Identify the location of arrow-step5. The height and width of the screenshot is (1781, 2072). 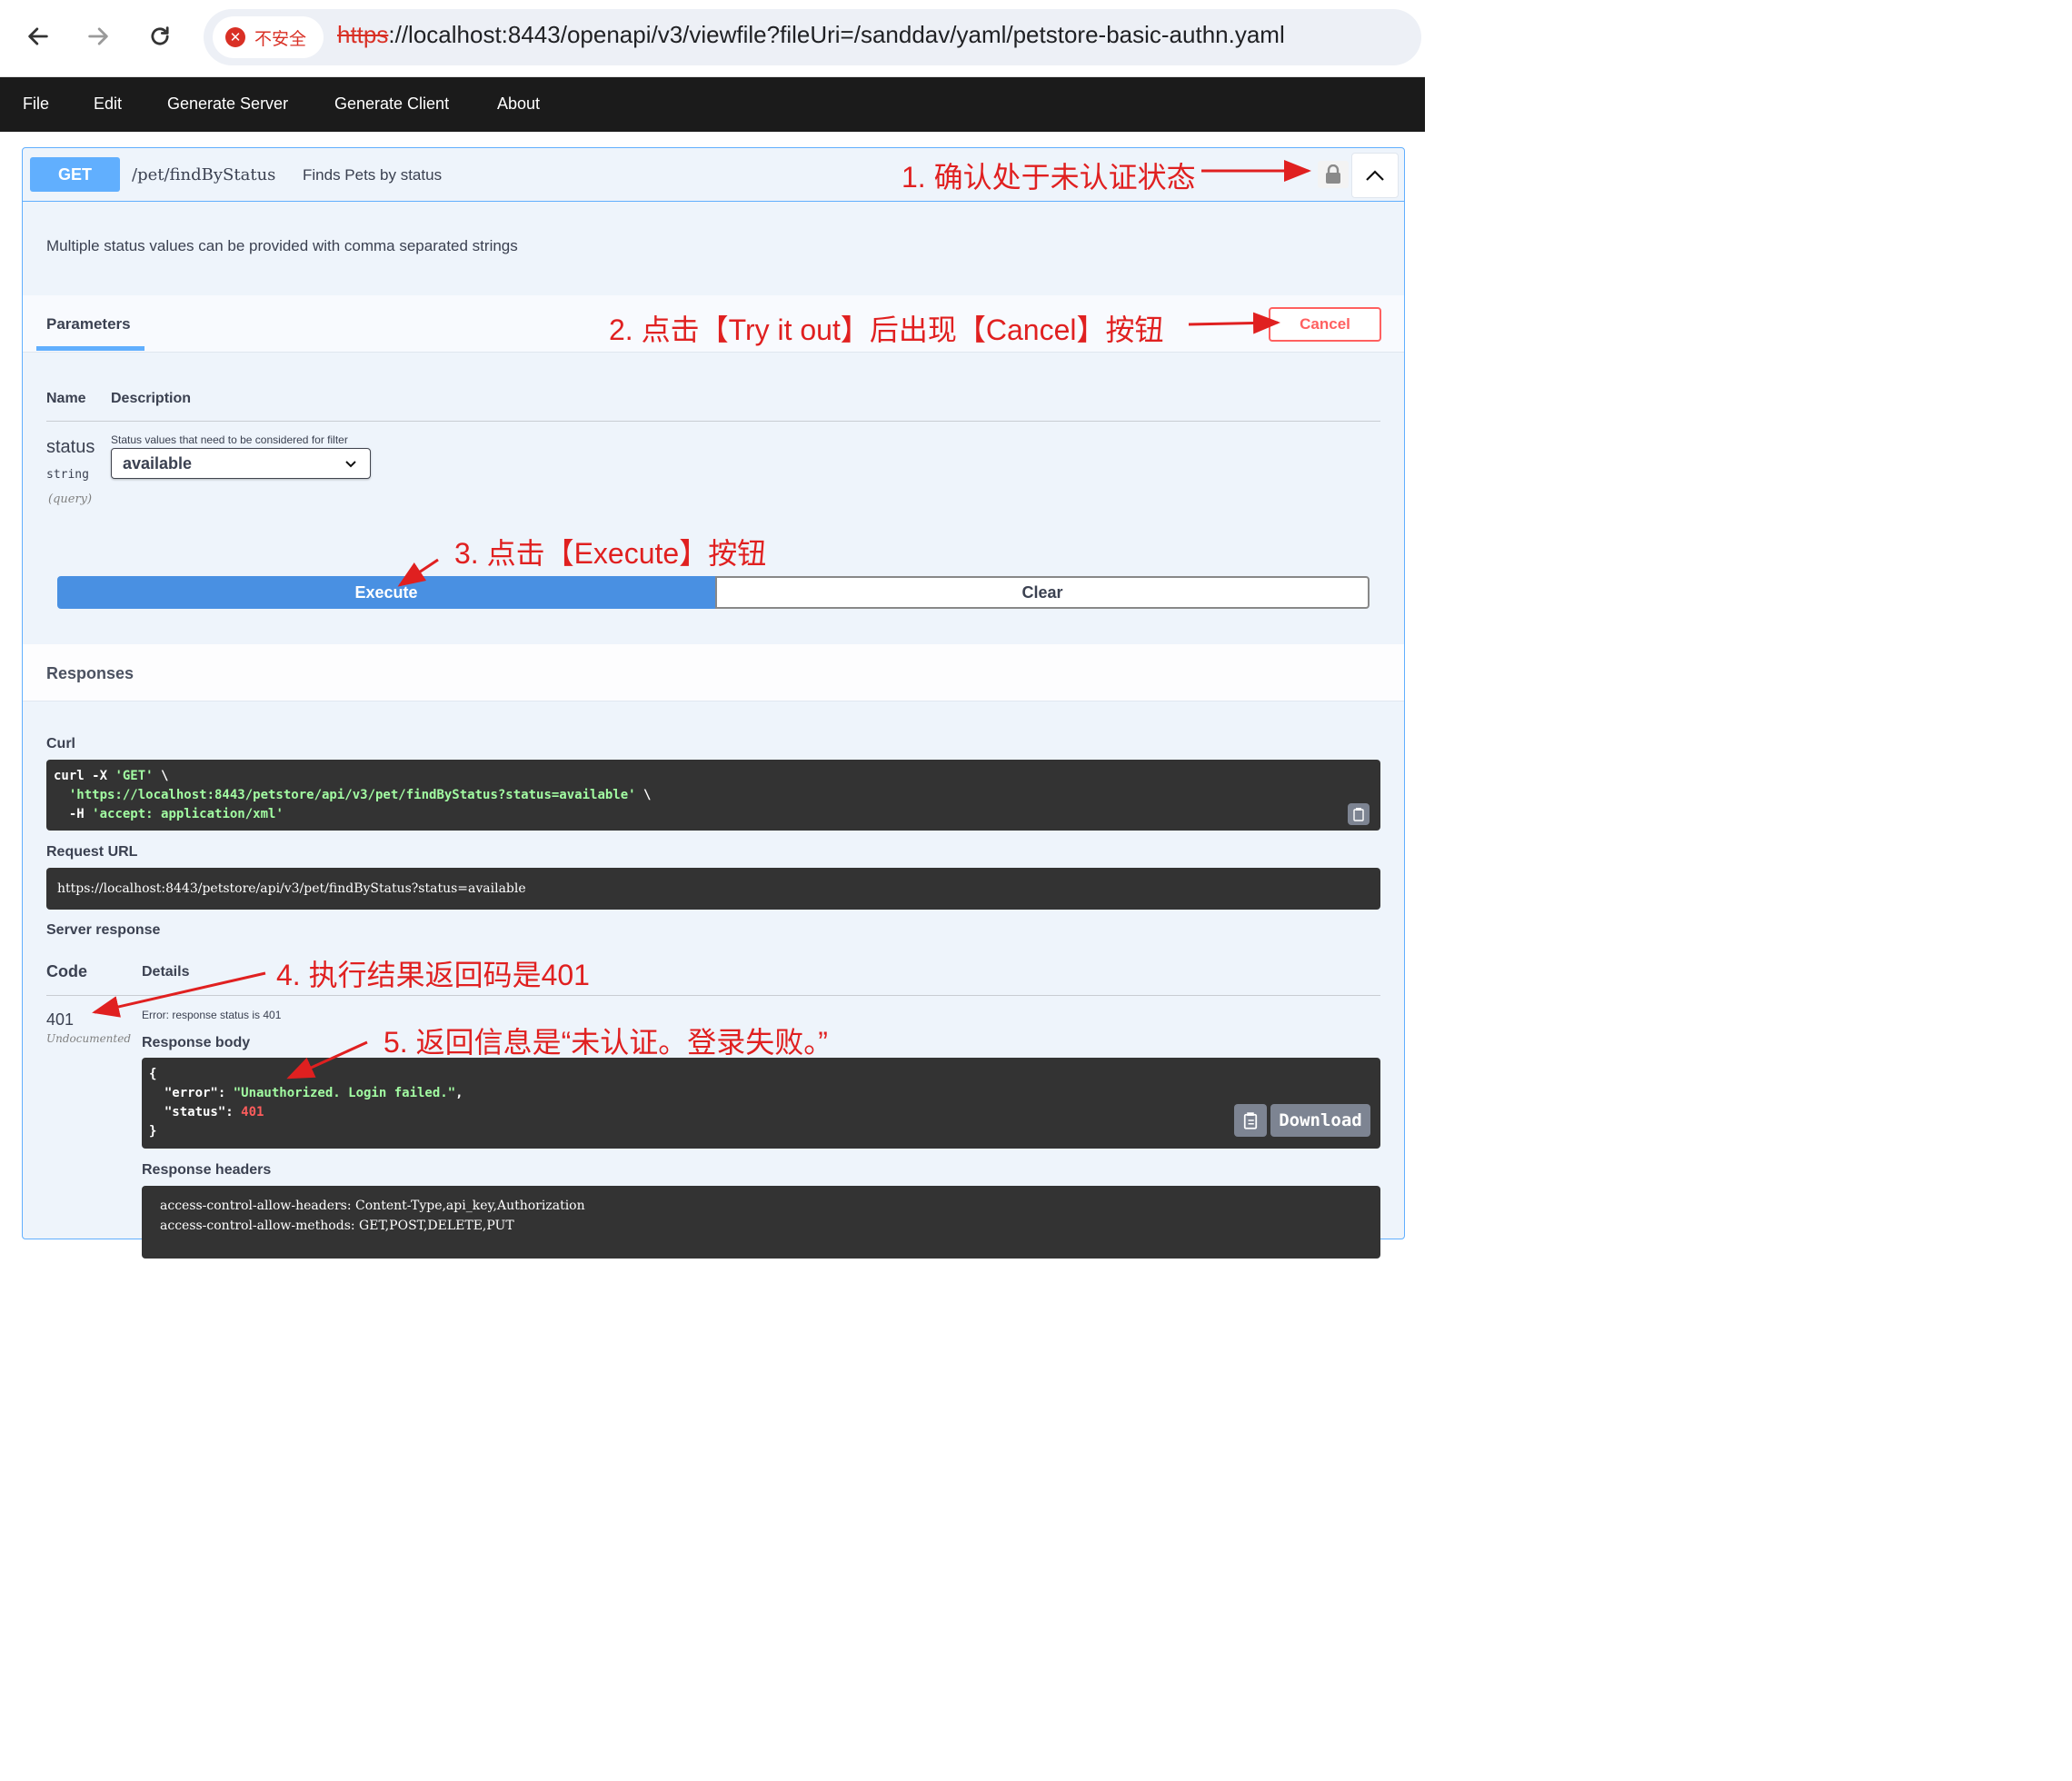
(327, 1060).